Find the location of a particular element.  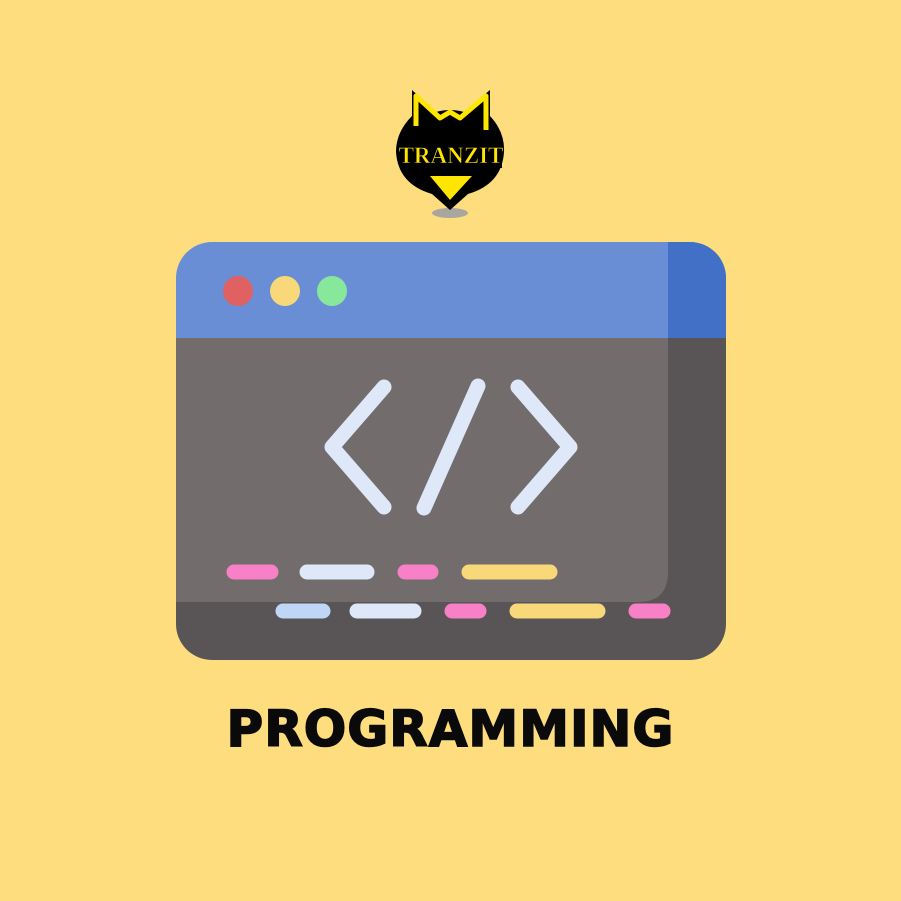

logo-text: TRANZIT is located at coordinates (451, 155).